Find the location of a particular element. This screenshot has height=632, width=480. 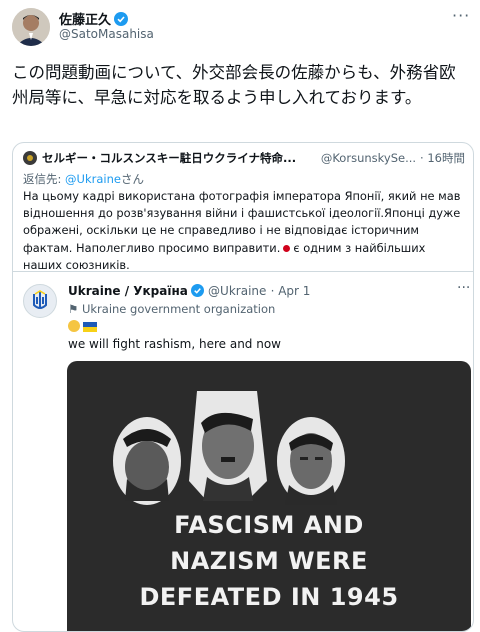

ukraine-avatar is located at coordinates (40, 301).